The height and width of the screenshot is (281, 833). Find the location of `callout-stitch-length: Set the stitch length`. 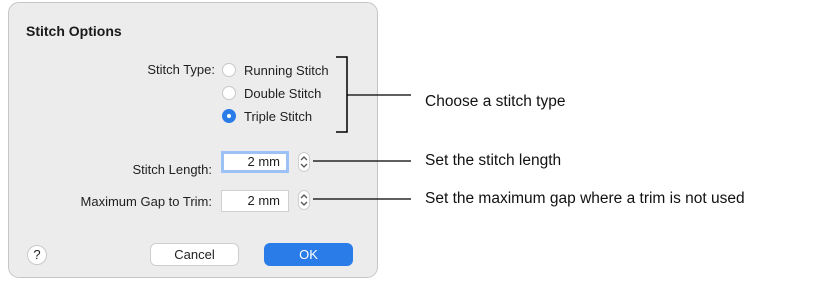

callout-stitch-length: Set the stitch length is located at coordinates (493, 160).